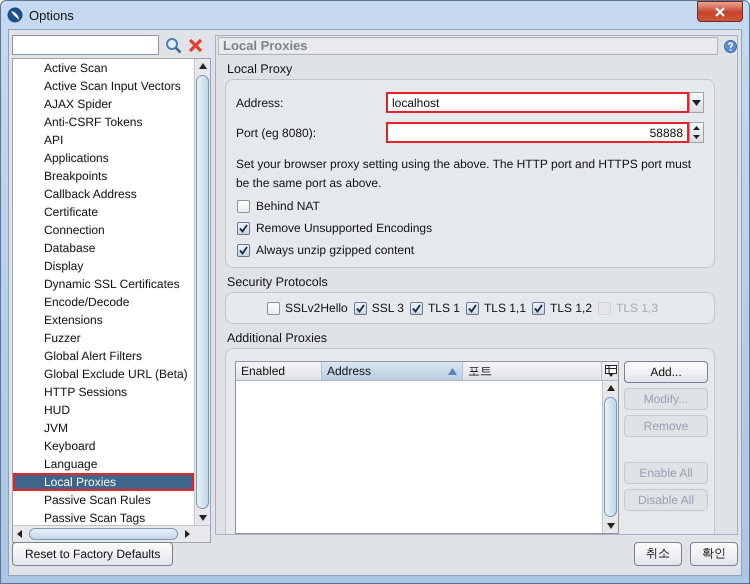 This screenshot has width=750, height=584. I want to click on checkbox-label: Behind NAT, so click(288, 206).